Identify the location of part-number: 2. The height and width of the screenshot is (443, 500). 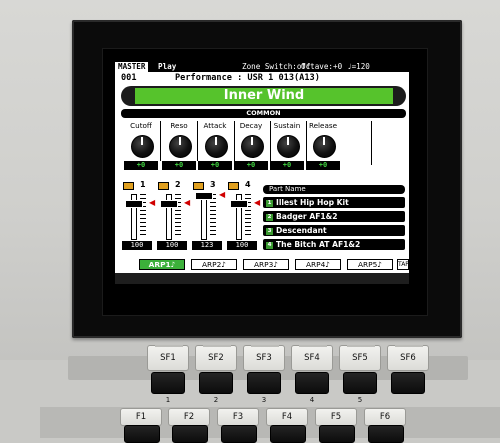
(178, 184).